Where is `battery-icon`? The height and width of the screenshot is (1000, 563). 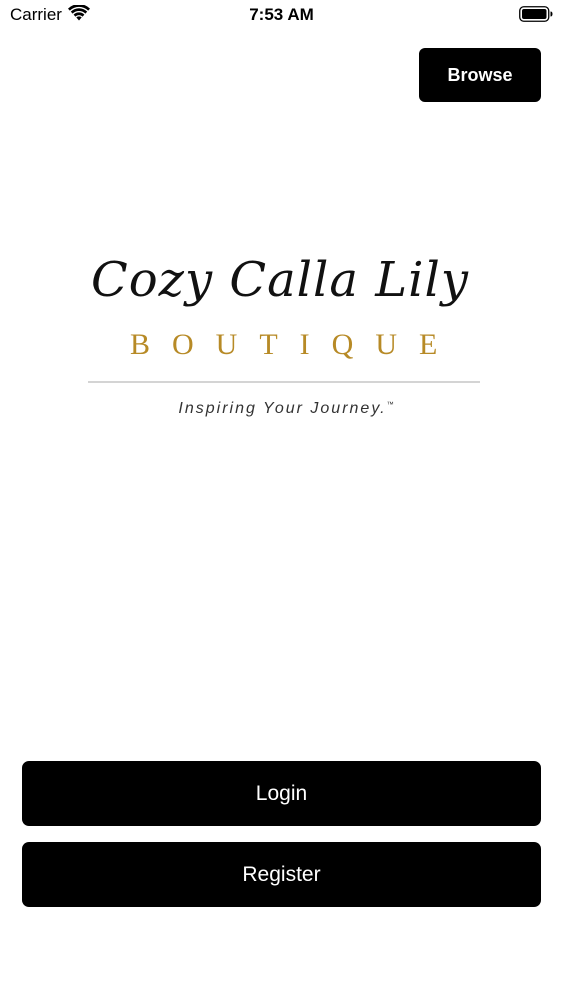 battery-icon is located at coordinates (536, 14).